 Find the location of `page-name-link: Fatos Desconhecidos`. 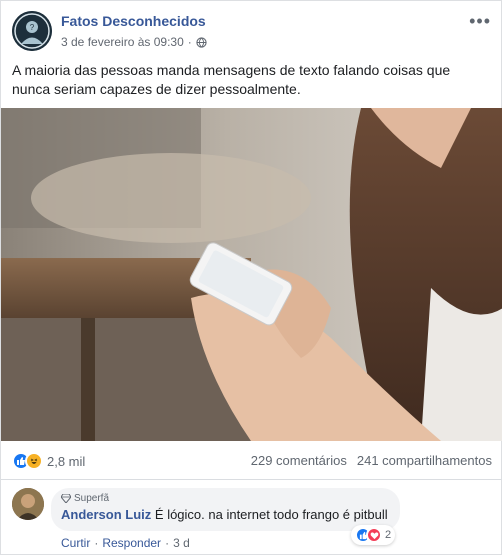

page-name-link: Fatos Desconhecidos is located at coordinates (133, 21).